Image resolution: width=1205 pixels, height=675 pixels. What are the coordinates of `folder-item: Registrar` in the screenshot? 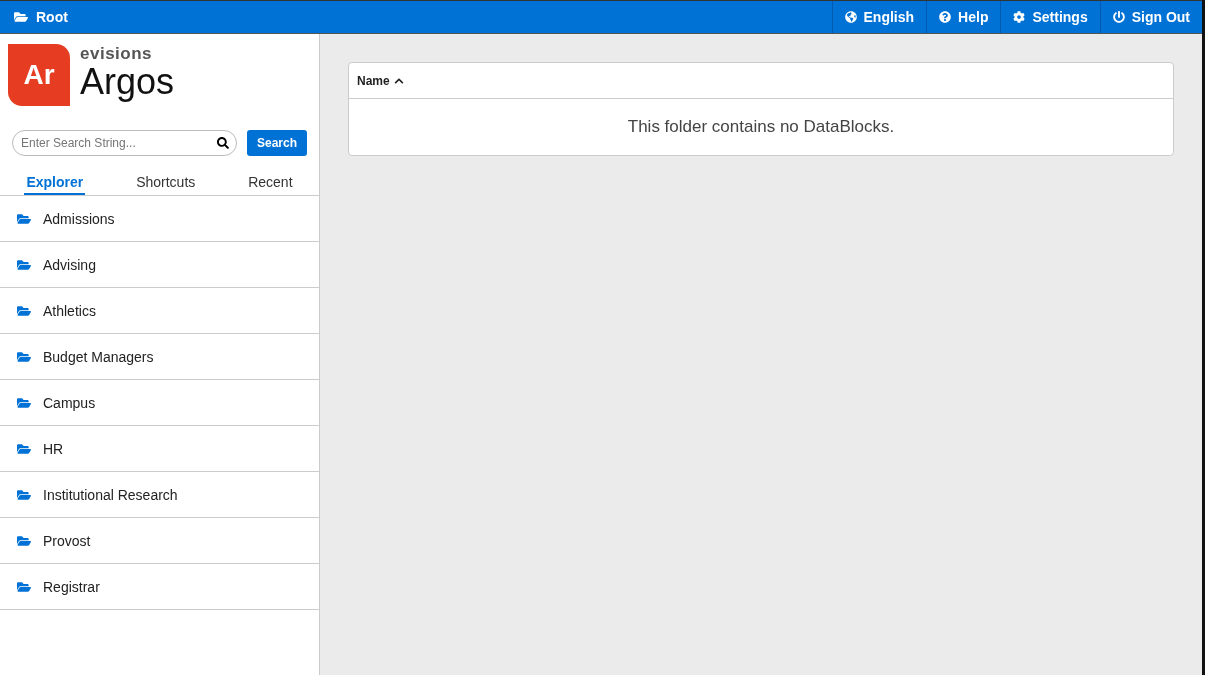 It's located at (159, 587).